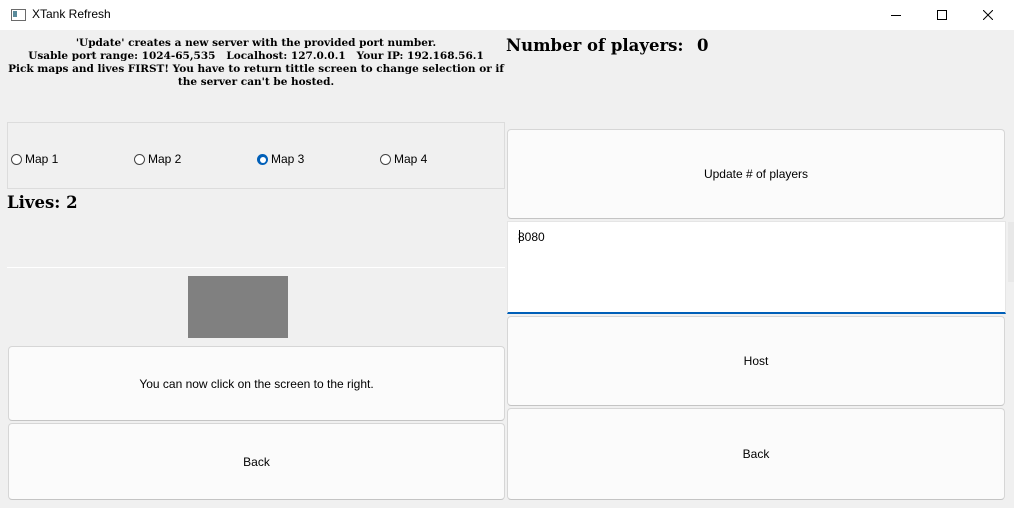  I want to click on map-4-label: Map 4, so click(411, 159).